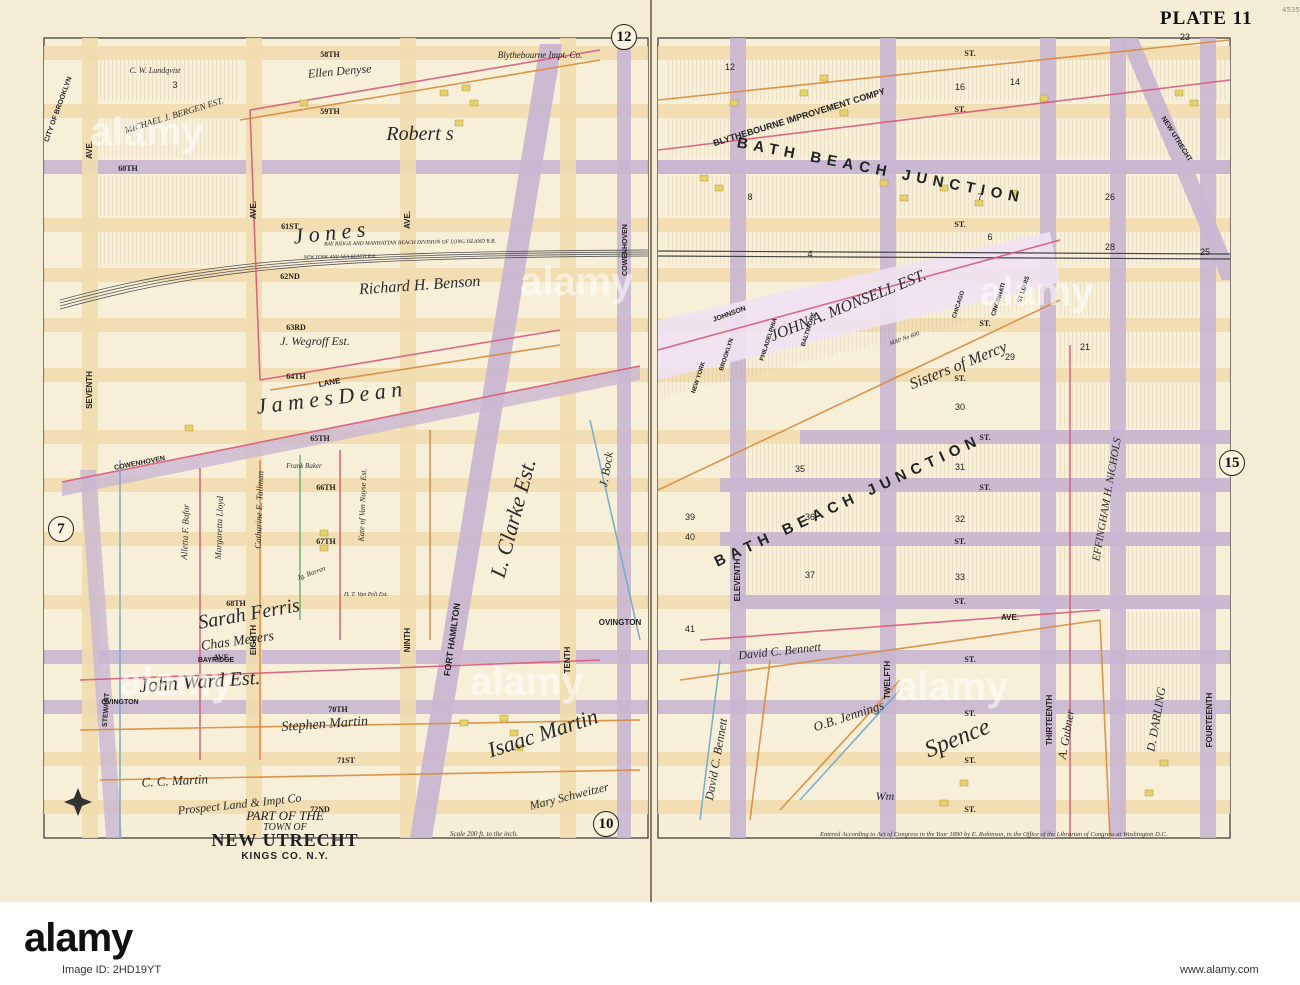 The height and width of the screenshot is (985, 1300). I want to click on title-line3: NEW UTRECHT, so click(285, 840).